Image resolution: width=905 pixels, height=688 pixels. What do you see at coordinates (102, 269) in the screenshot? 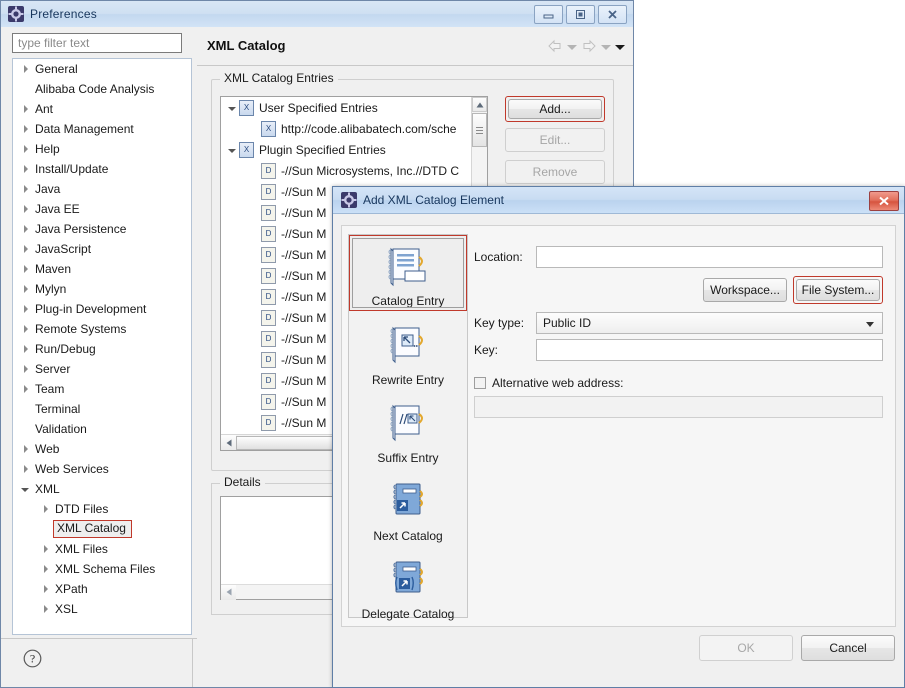
I see `sidebar-item-maven: Maven` at bounding box center [102, 269].